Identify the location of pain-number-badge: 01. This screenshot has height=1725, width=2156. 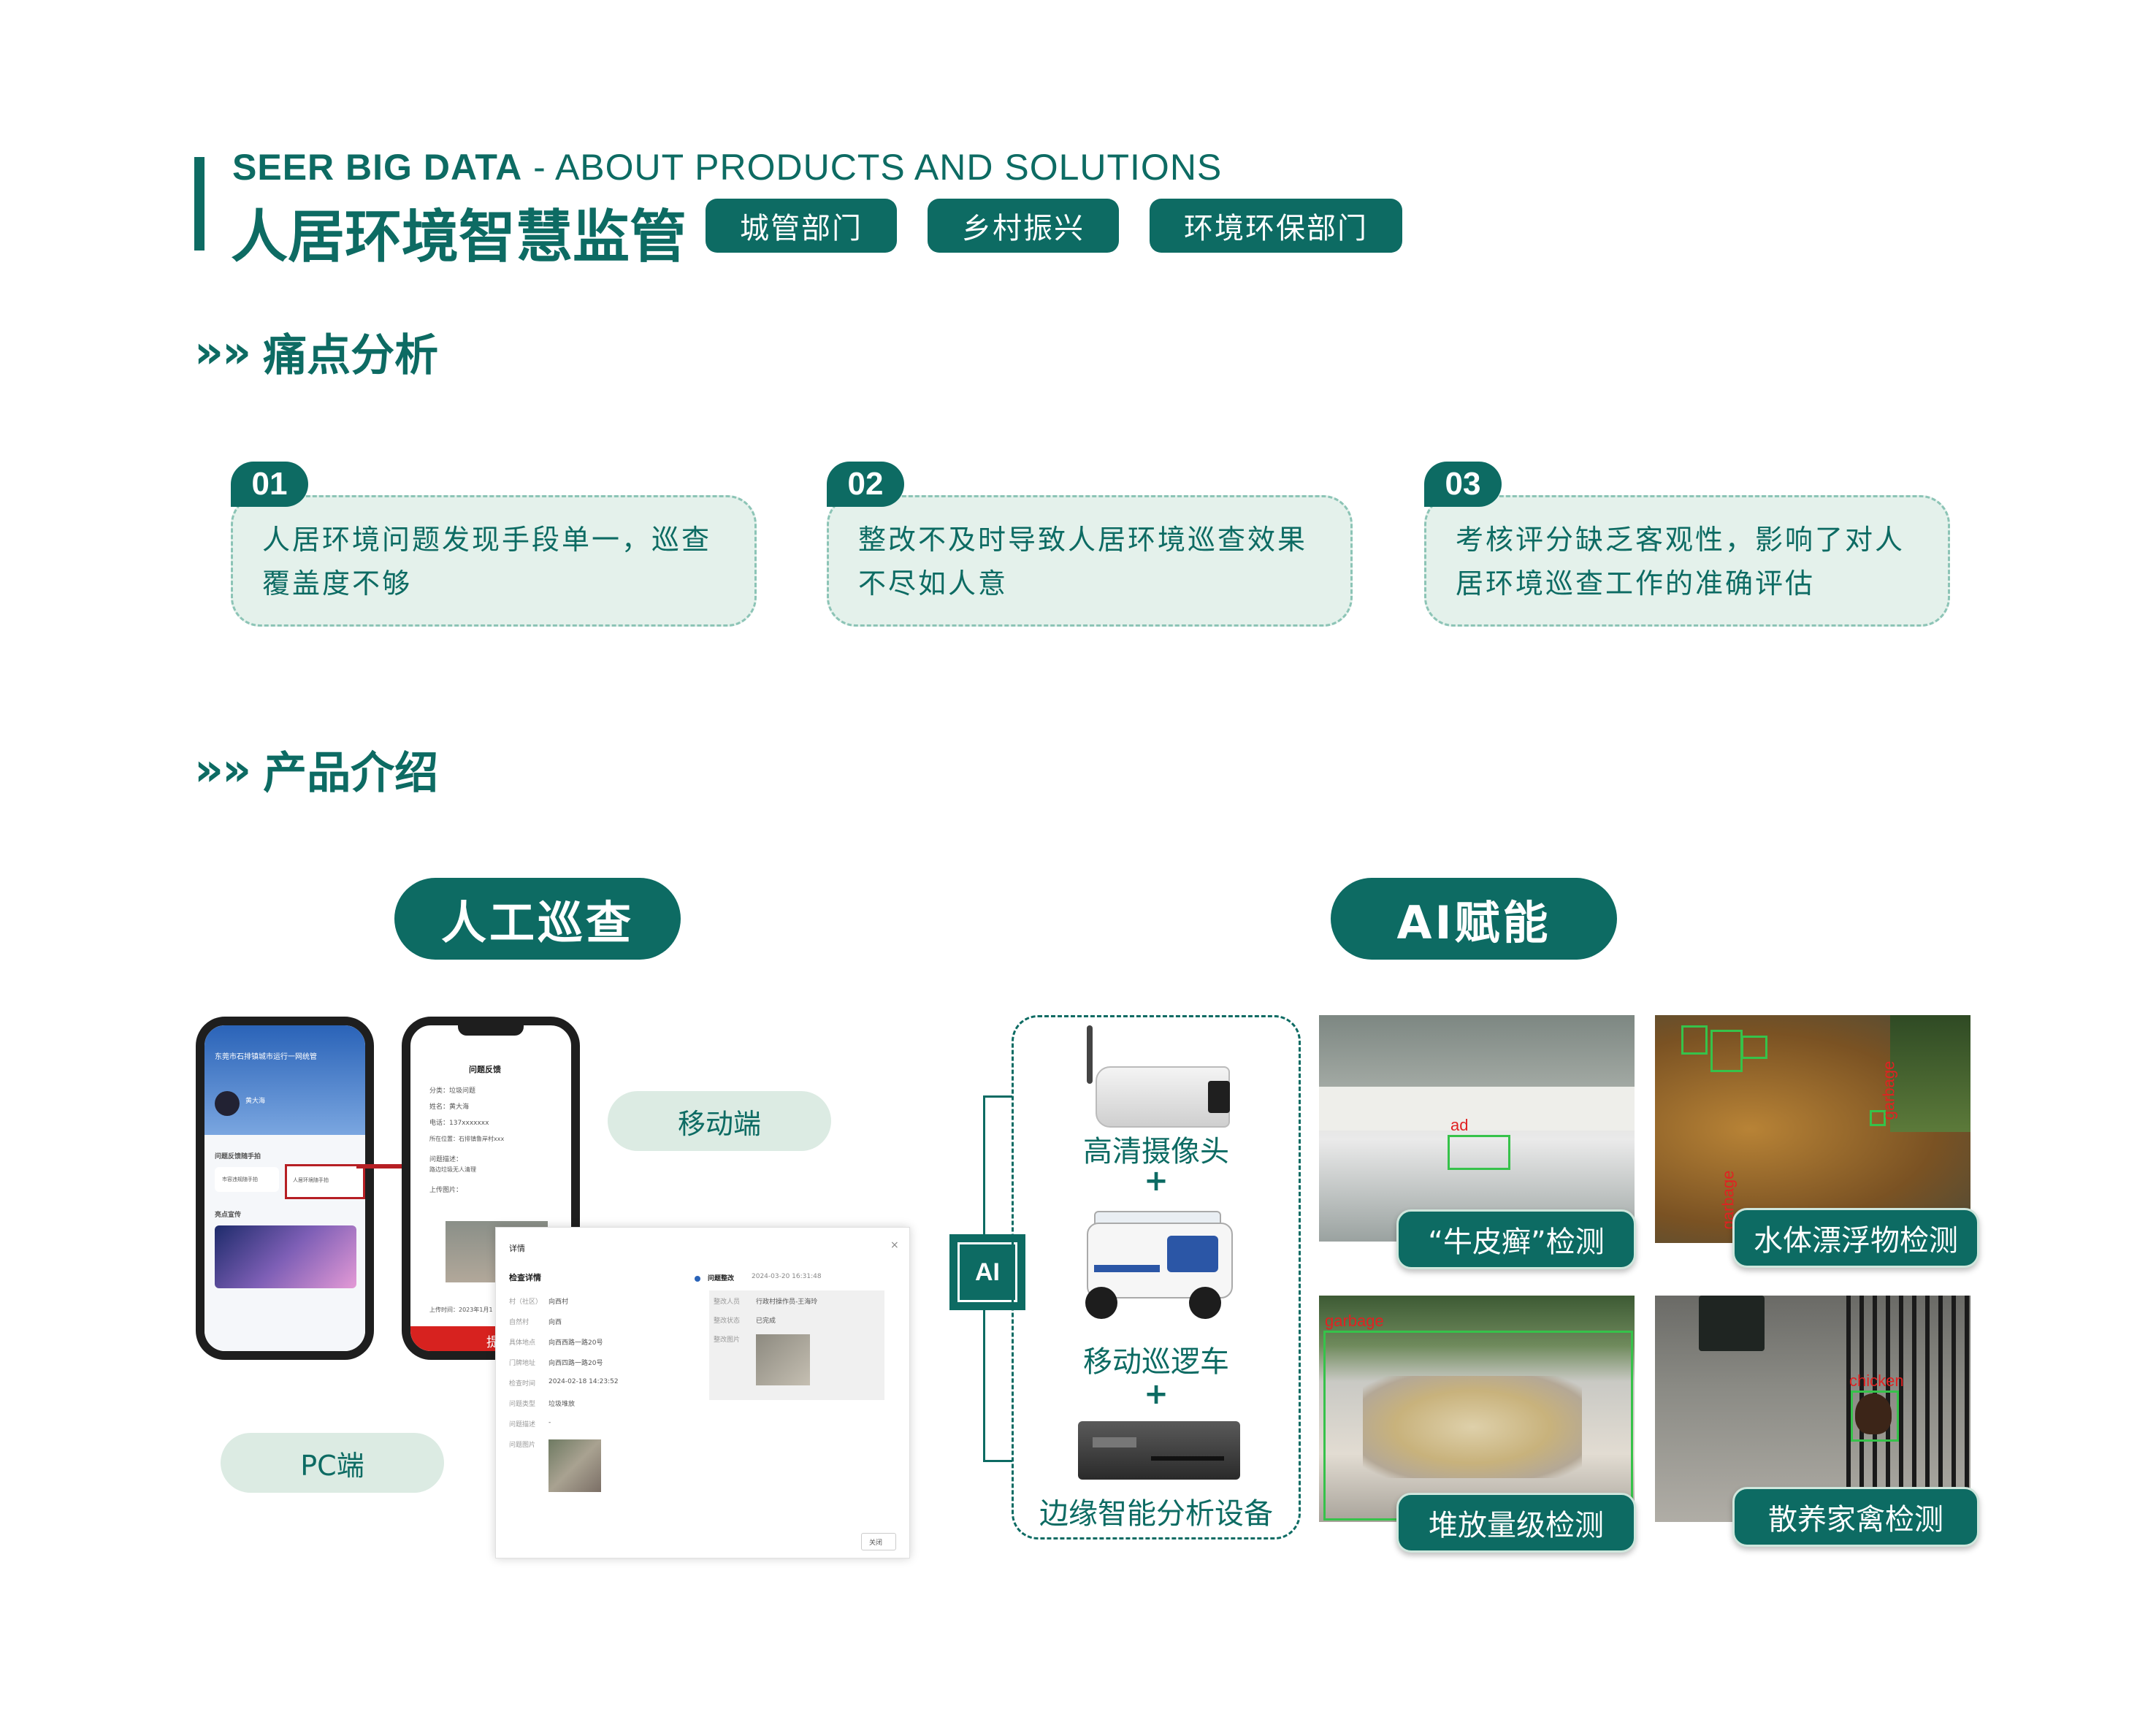
(270, 484).